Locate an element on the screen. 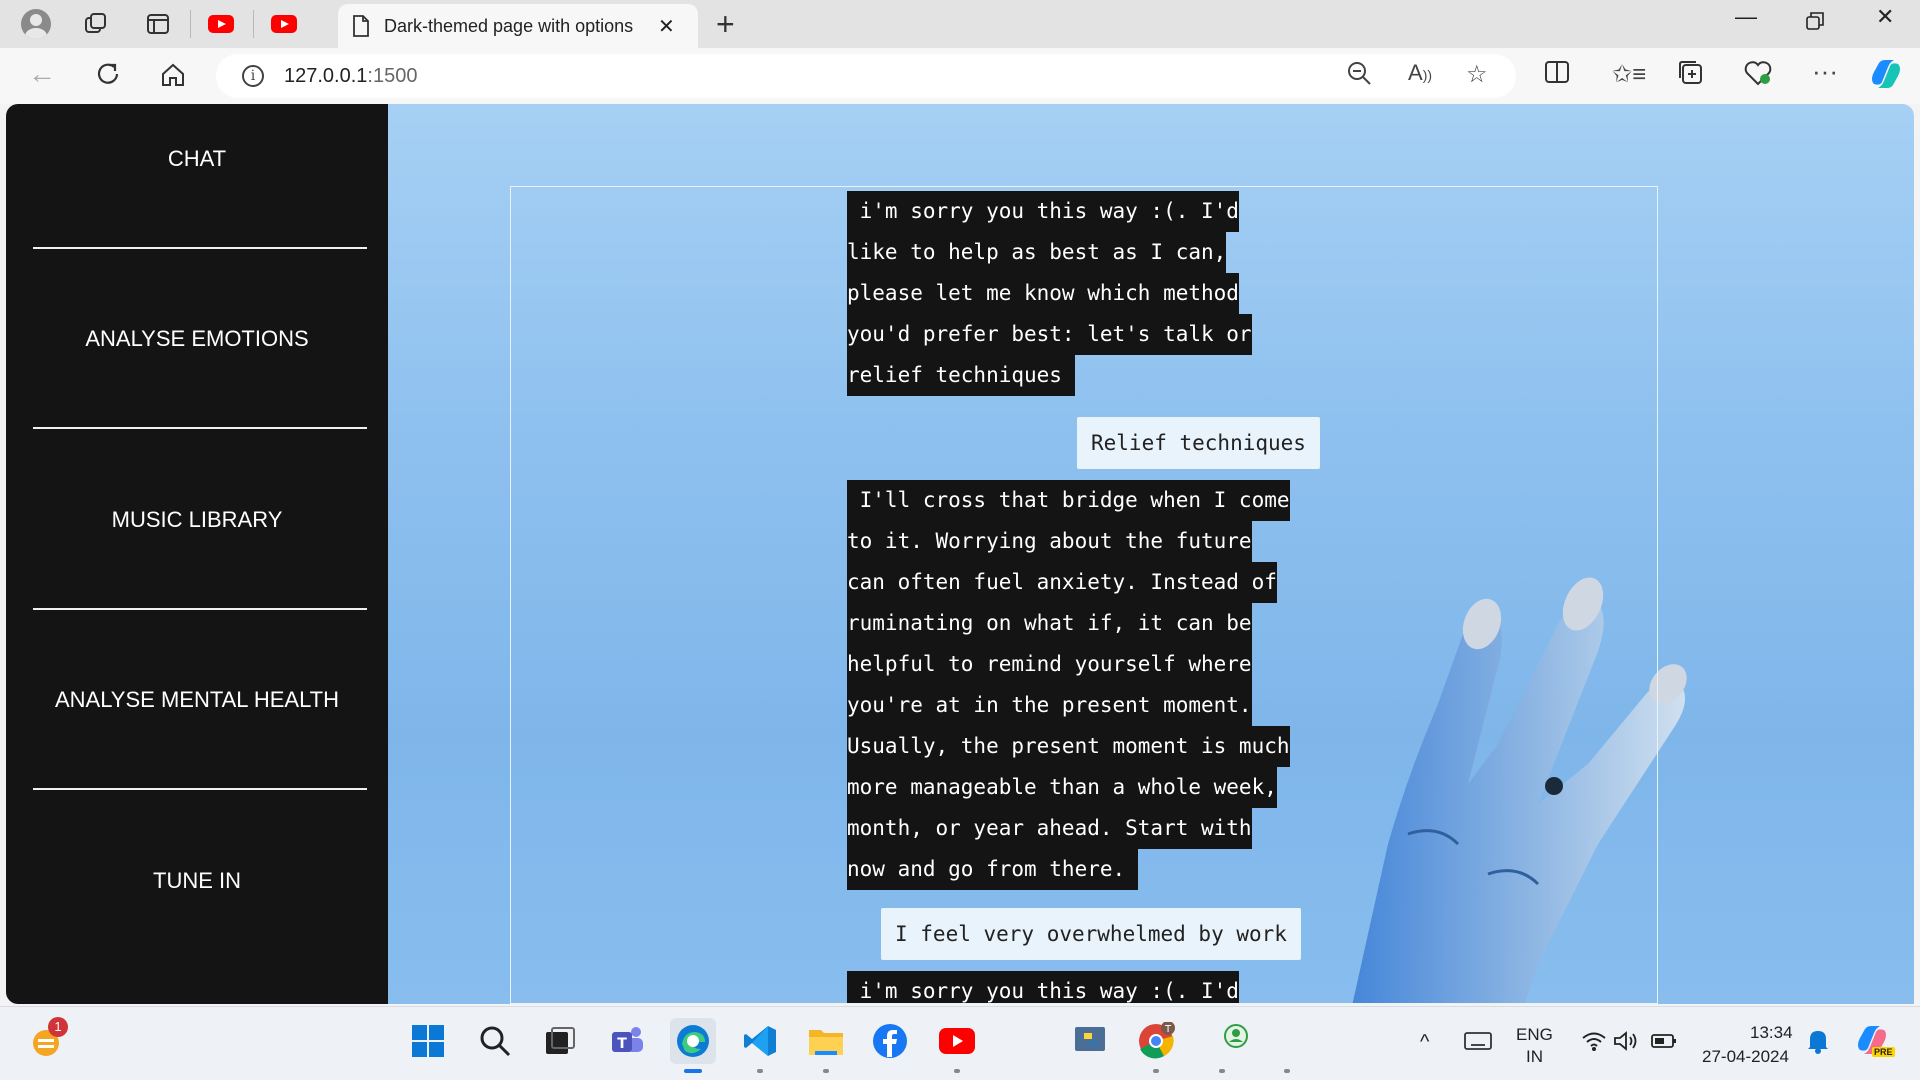  language-indicator-top: ENG is located at coordinates (1534, 1035).